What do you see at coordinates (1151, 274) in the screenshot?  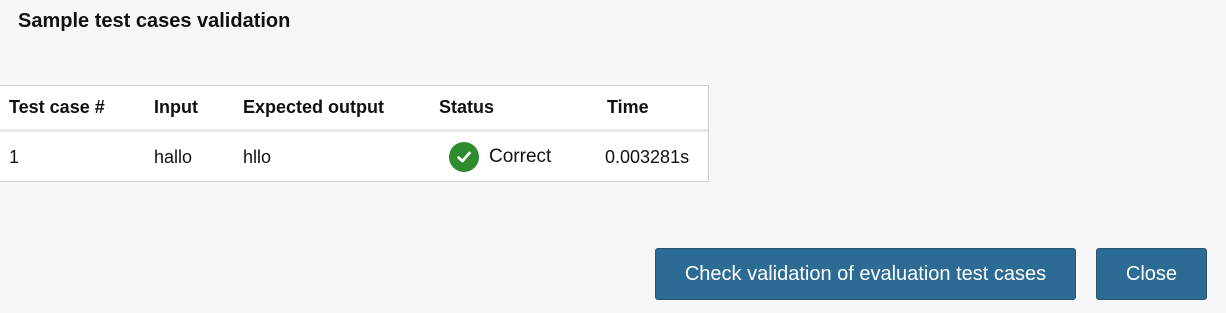 I see `close-button: Close` at bounding box center [1151, 274].